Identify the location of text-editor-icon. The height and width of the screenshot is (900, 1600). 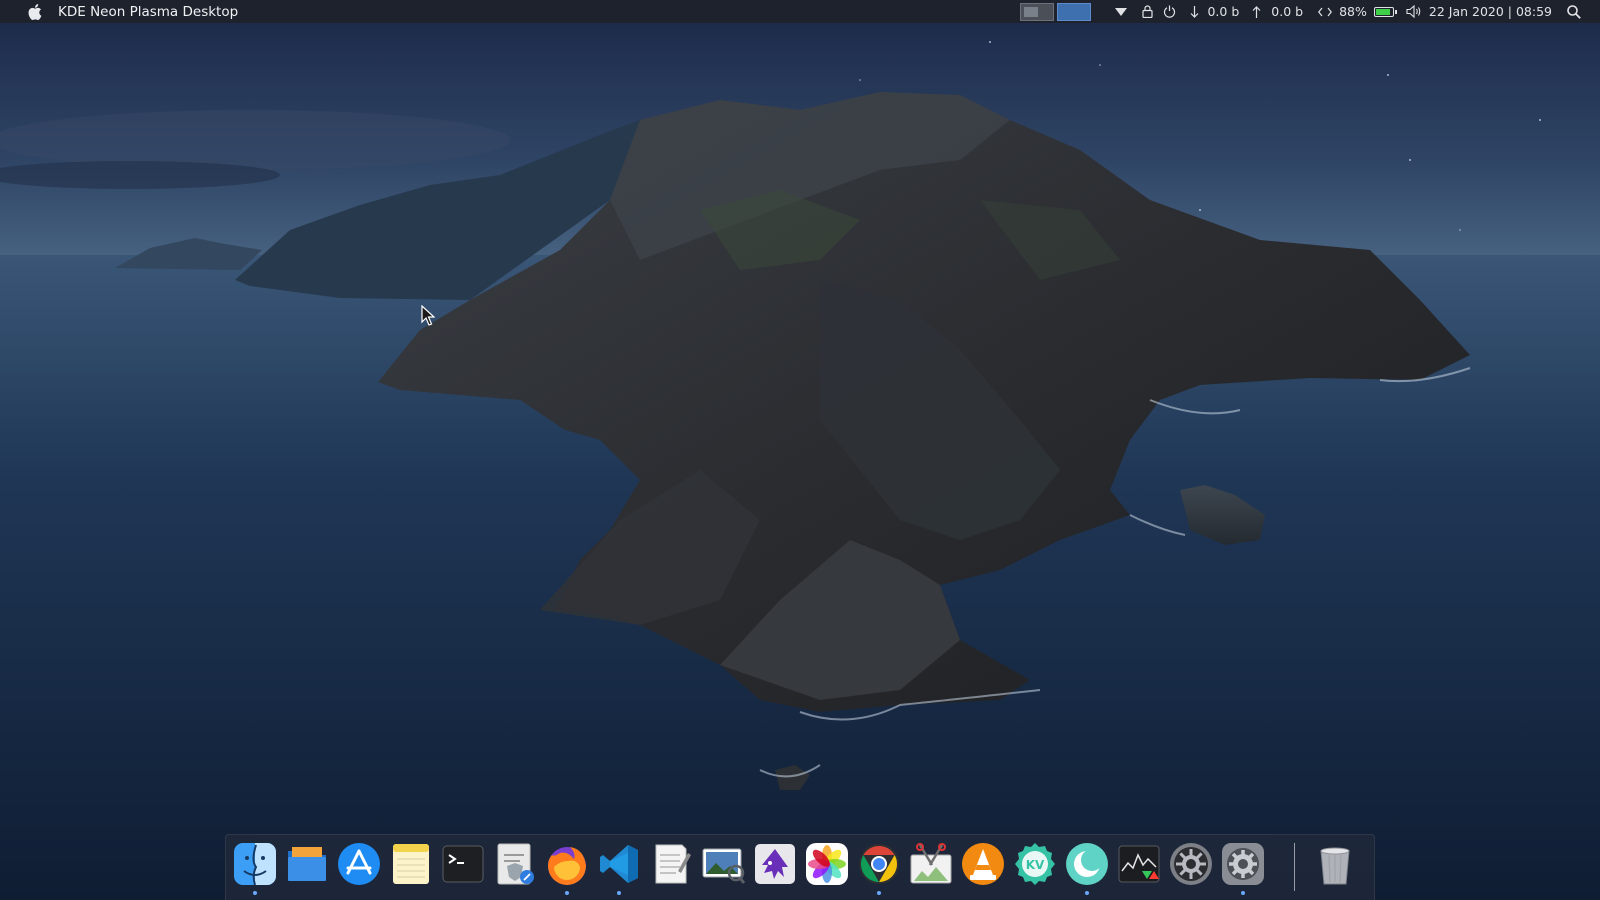
(673, 864).